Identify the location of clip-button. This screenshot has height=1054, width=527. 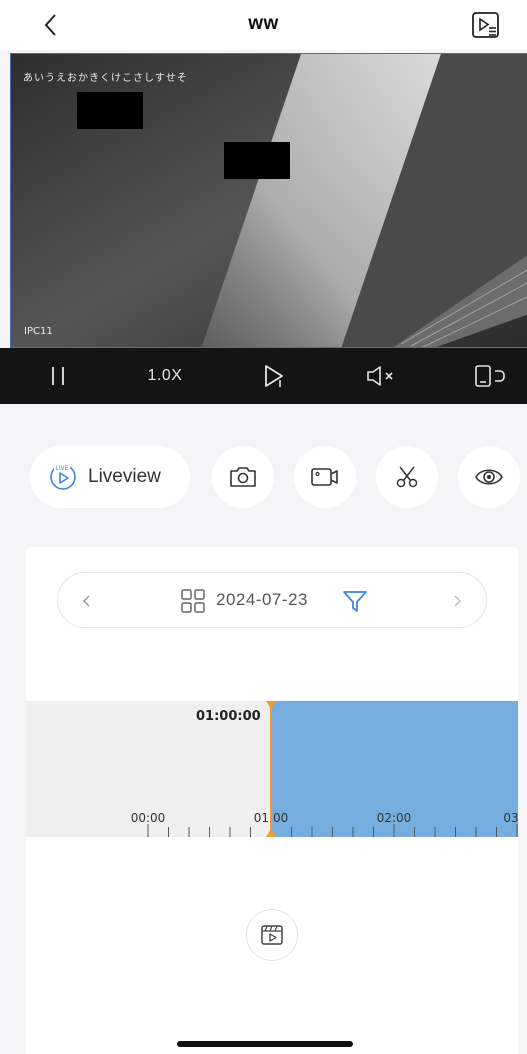
(407, 477).